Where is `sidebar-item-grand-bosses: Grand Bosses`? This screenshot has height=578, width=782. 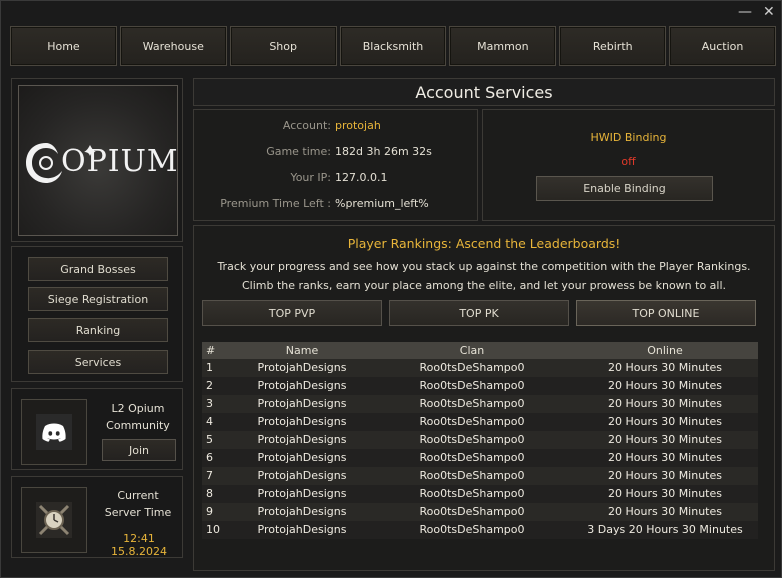
sidebar-item-grand-bosses: Grand Bosses is located at coordinates (98, 269).